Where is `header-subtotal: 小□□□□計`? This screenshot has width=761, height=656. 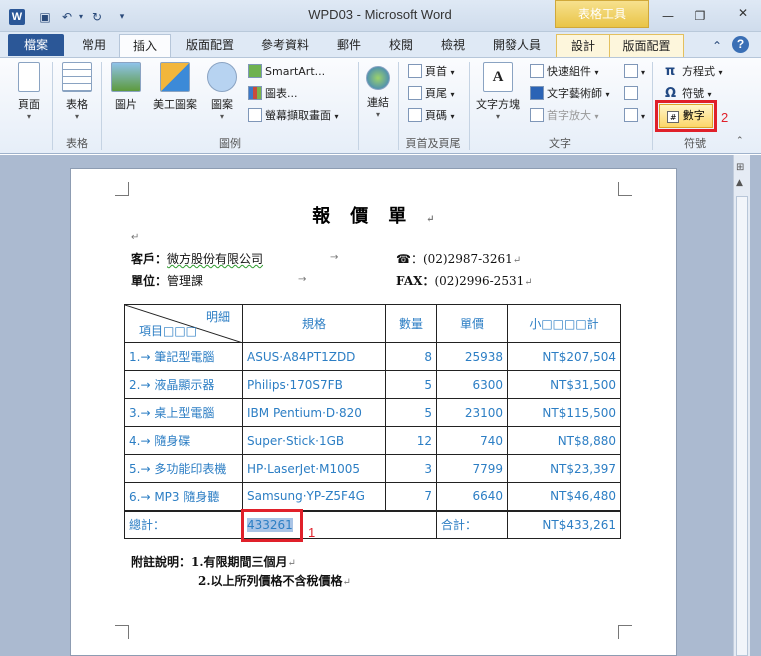 header-subtotal: 小□□□□計 is located at coordinates (564, 323).